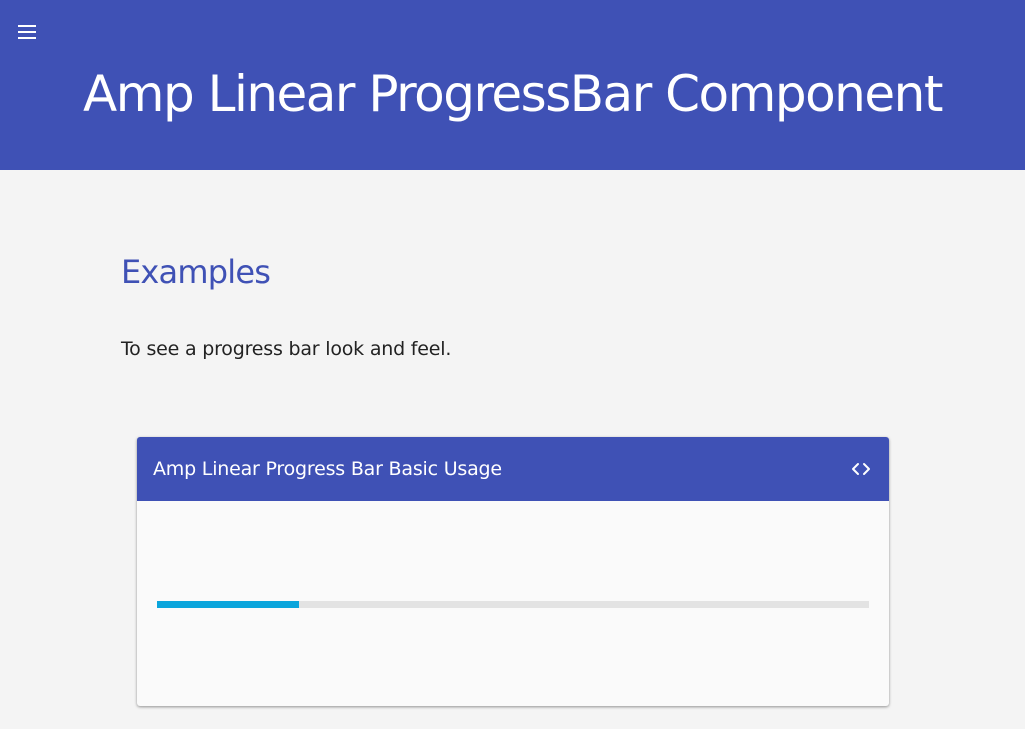 The height and width of the screenshot is (729, 1025). What do you see at coordinates (228, 604) in the screenshot?
I see `progress-bar-fill` at bounding box center [228, 604].